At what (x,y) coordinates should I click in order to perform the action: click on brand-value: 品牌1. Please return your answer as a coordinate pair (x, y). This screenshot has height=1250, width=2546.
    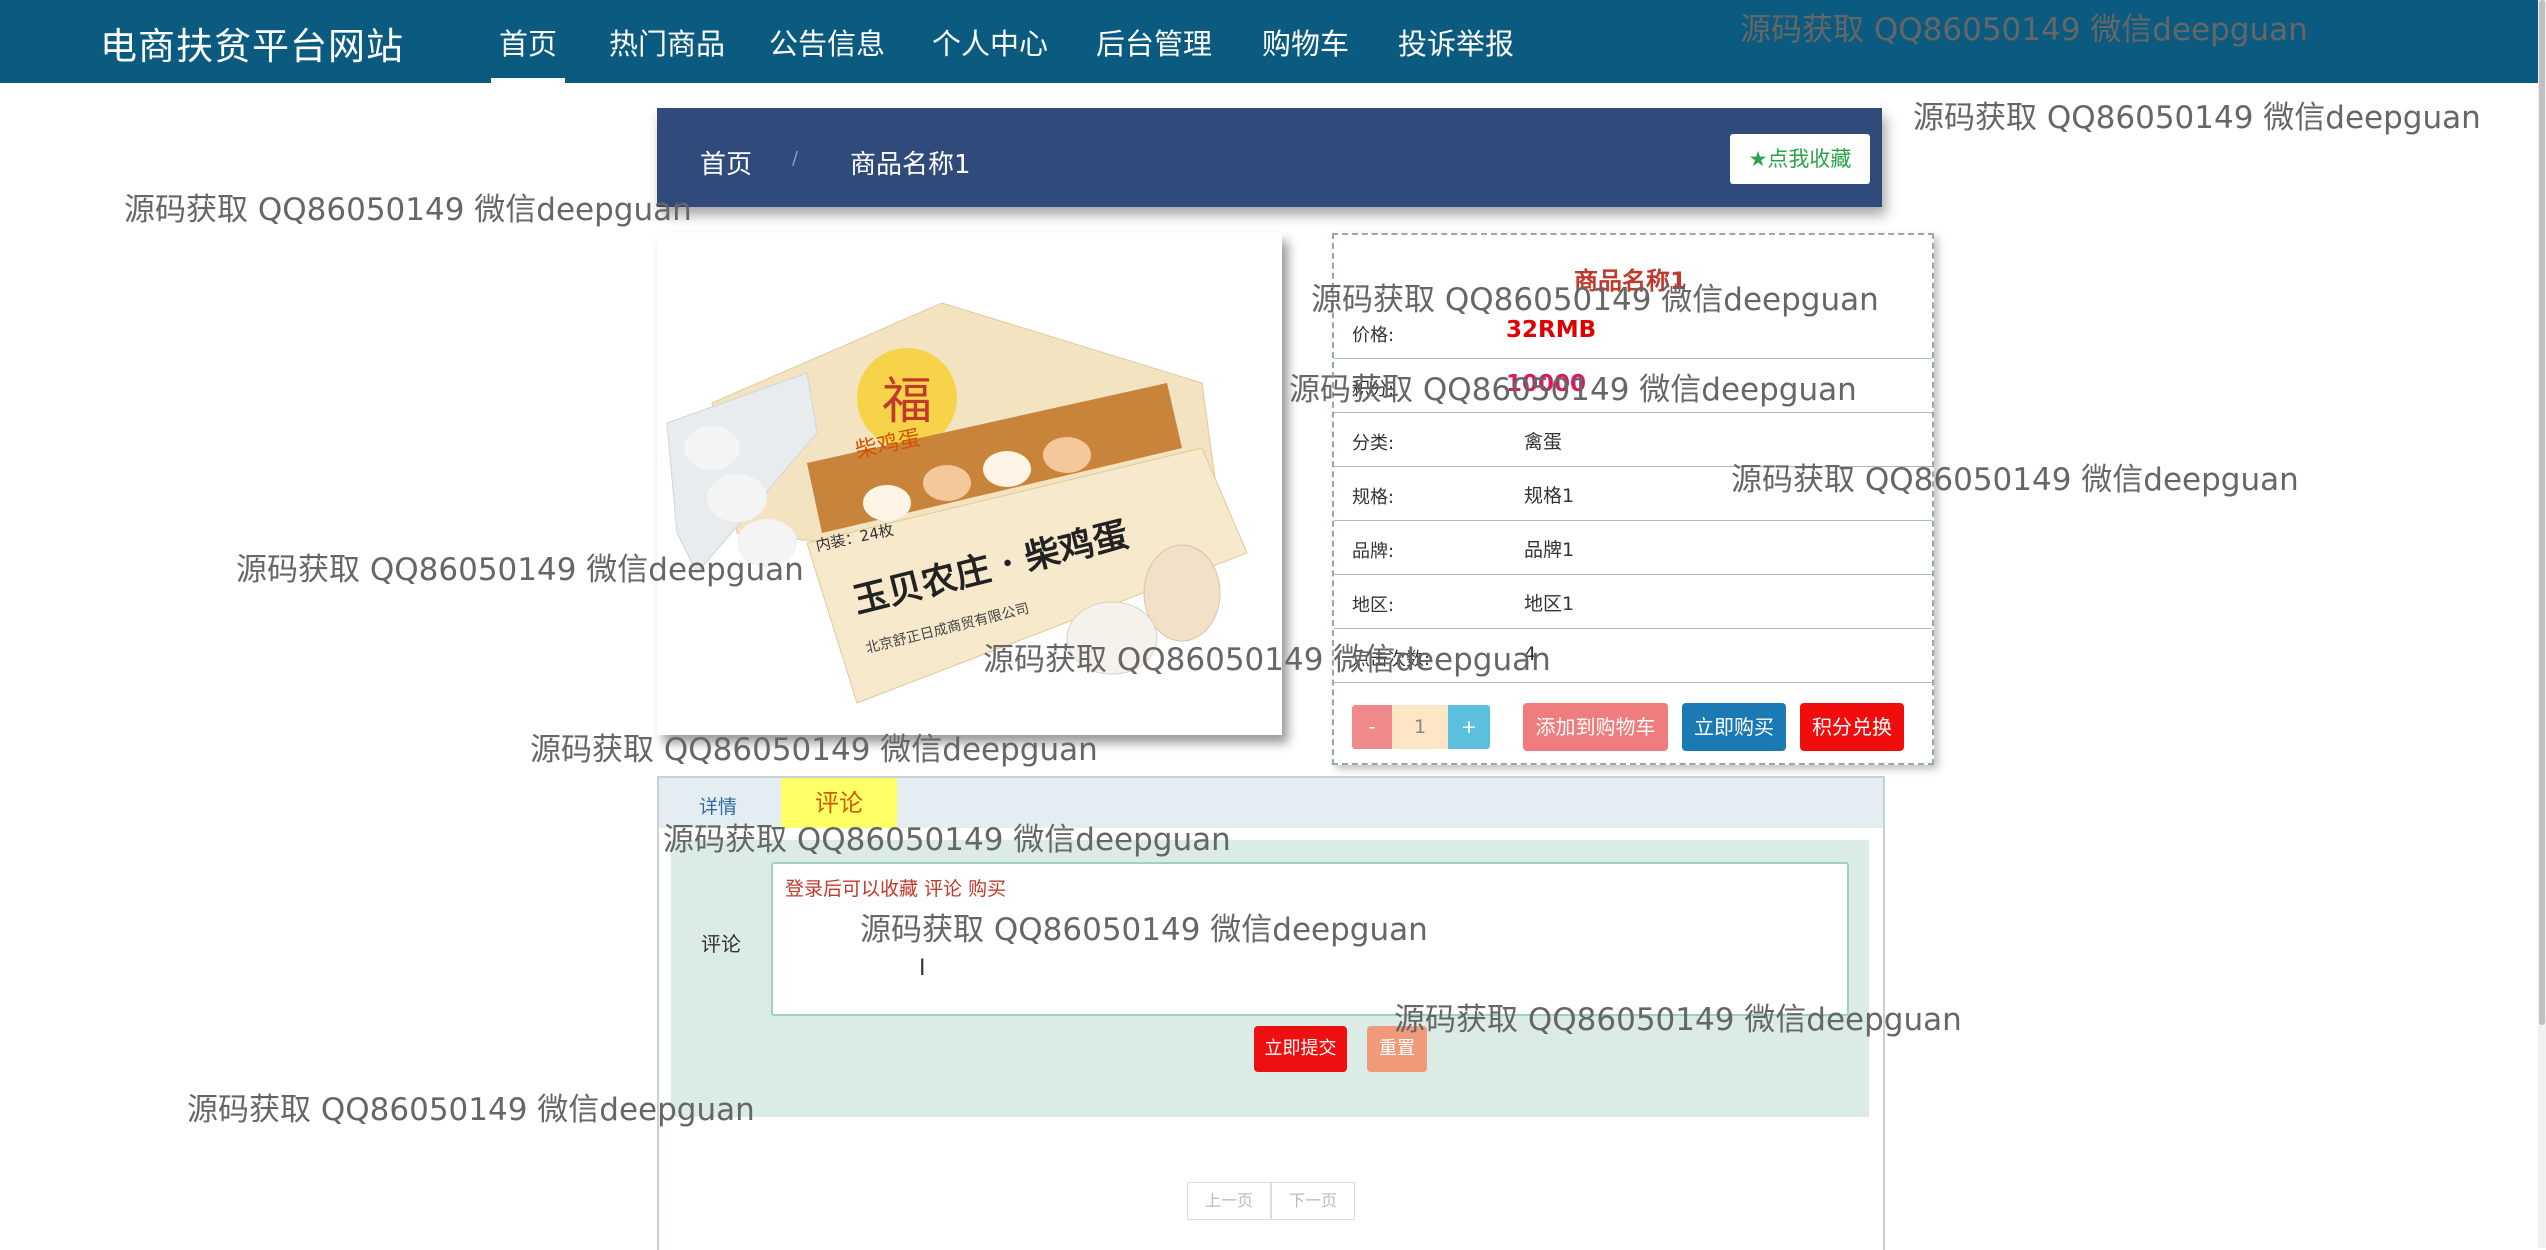
    Looking at the image, I should click on (1549, 550).